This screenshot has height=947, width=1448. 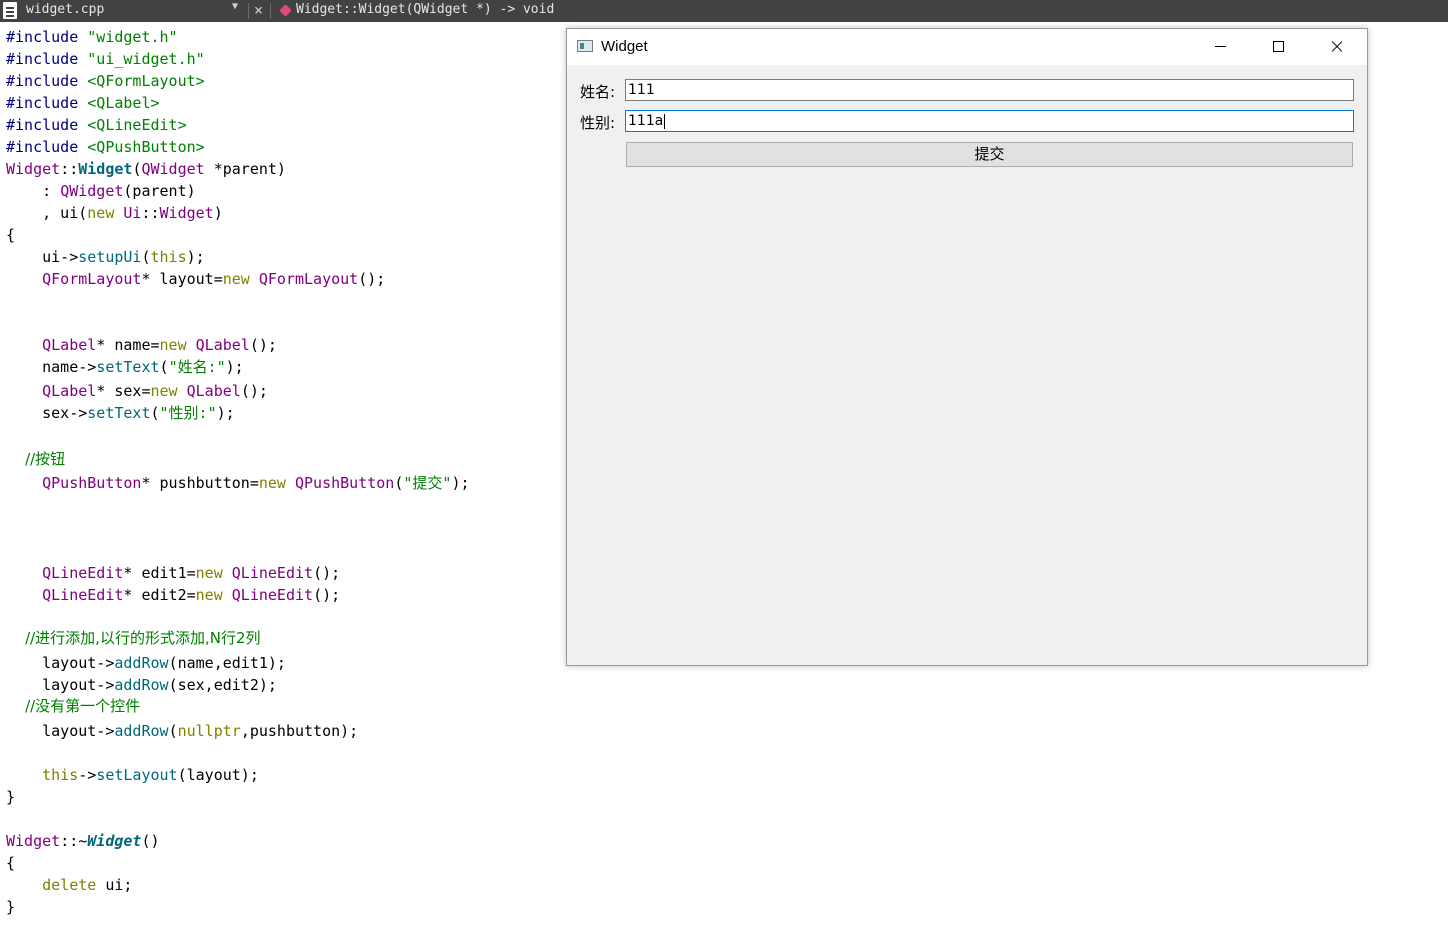 What do you see at coordinates (123, 391) in the screenshot?
I see `code-token: * sex=` at bounding box center [123, 391].